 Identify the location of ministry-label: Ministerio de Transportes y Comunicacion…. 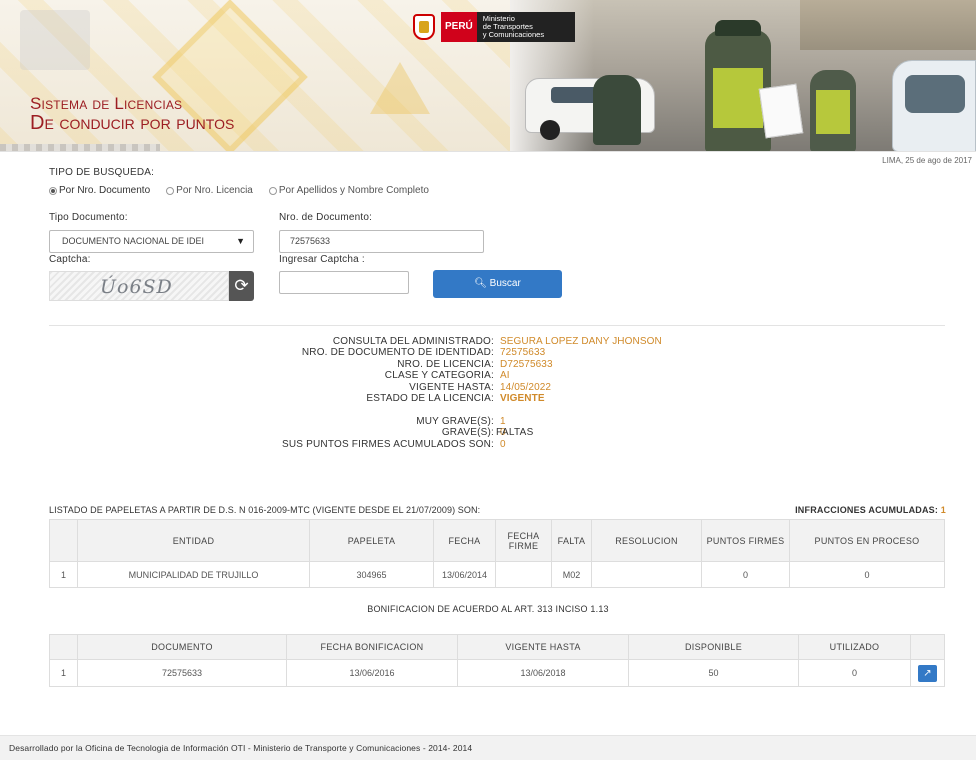
(525, 27).